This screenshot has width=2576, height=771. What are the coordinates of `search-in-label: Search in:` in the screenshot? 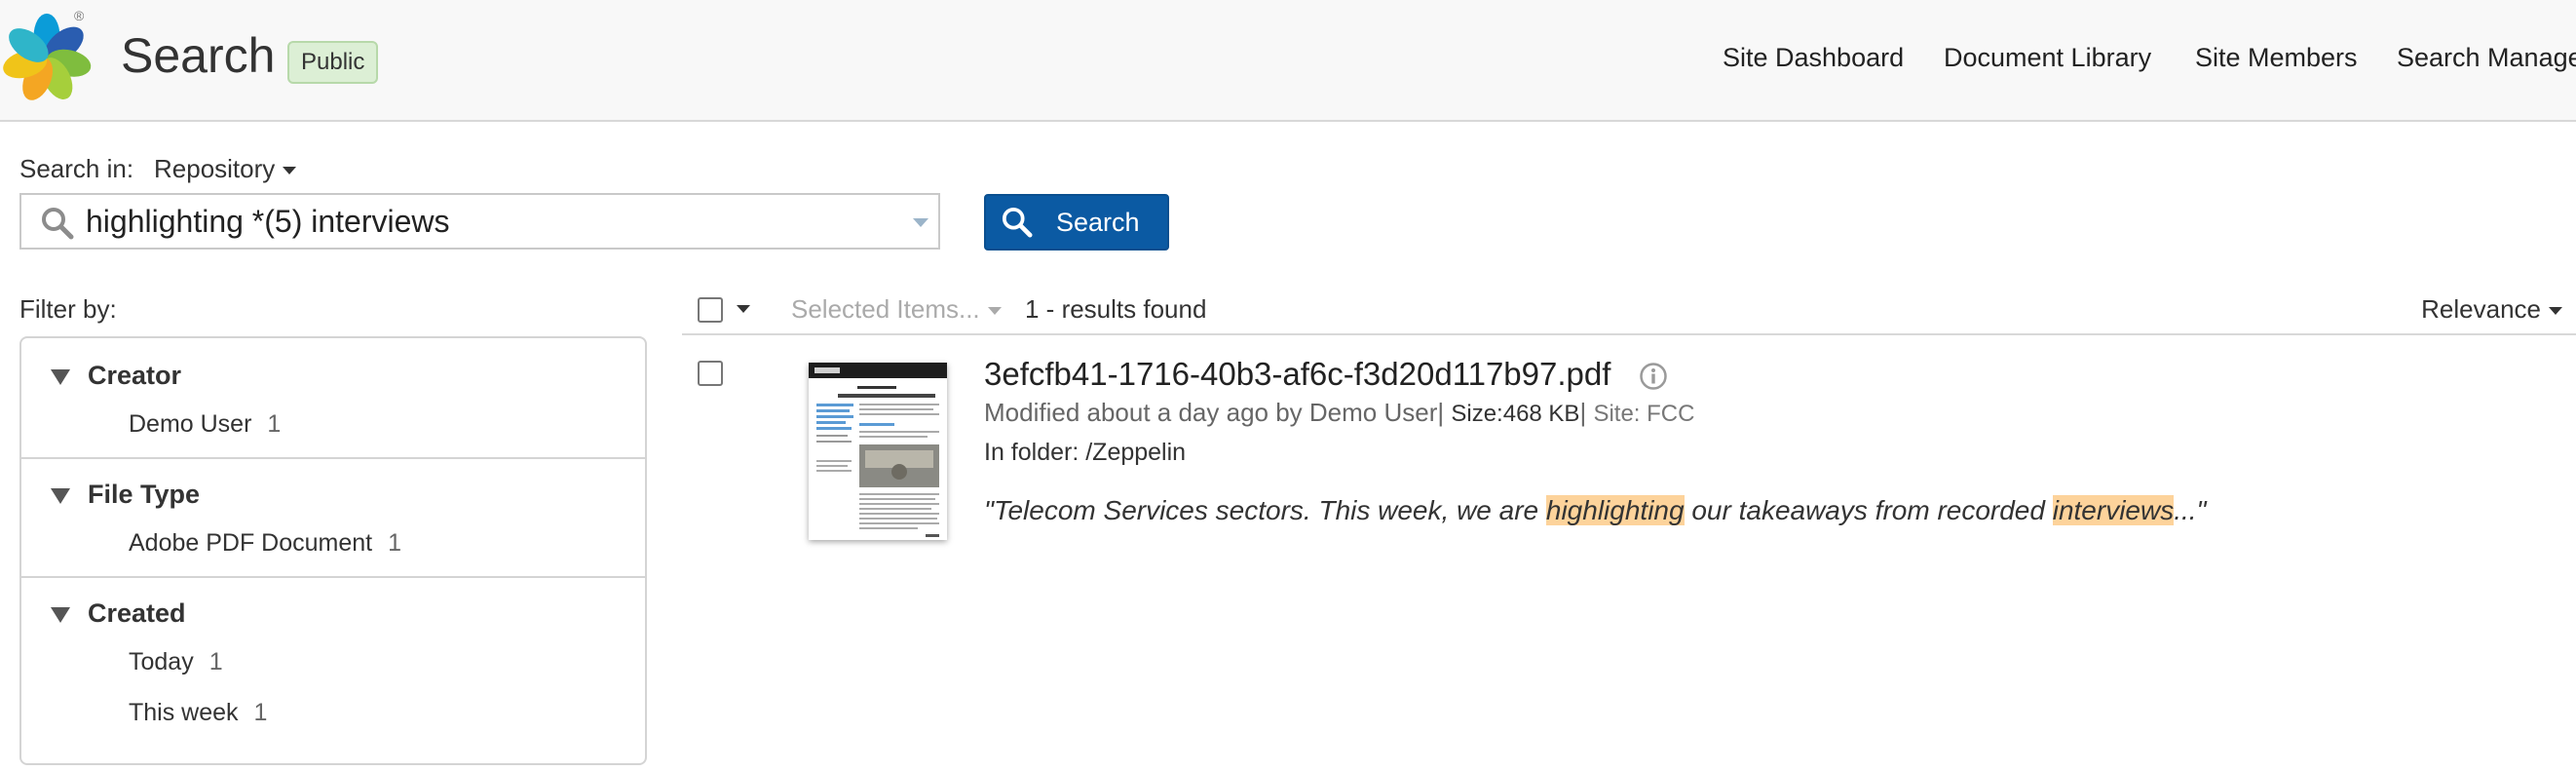 It's located at (76, 168).